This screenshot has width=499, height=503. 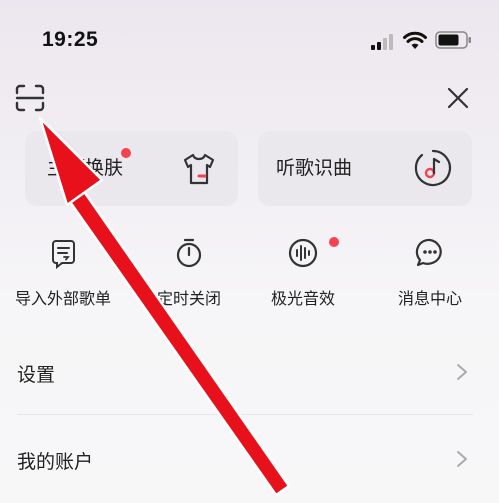 What do you see at coordinates (131, 168) in the screenshot?
I see `theme-skin-card: 主题换肤` at bounding box center [131, 168].